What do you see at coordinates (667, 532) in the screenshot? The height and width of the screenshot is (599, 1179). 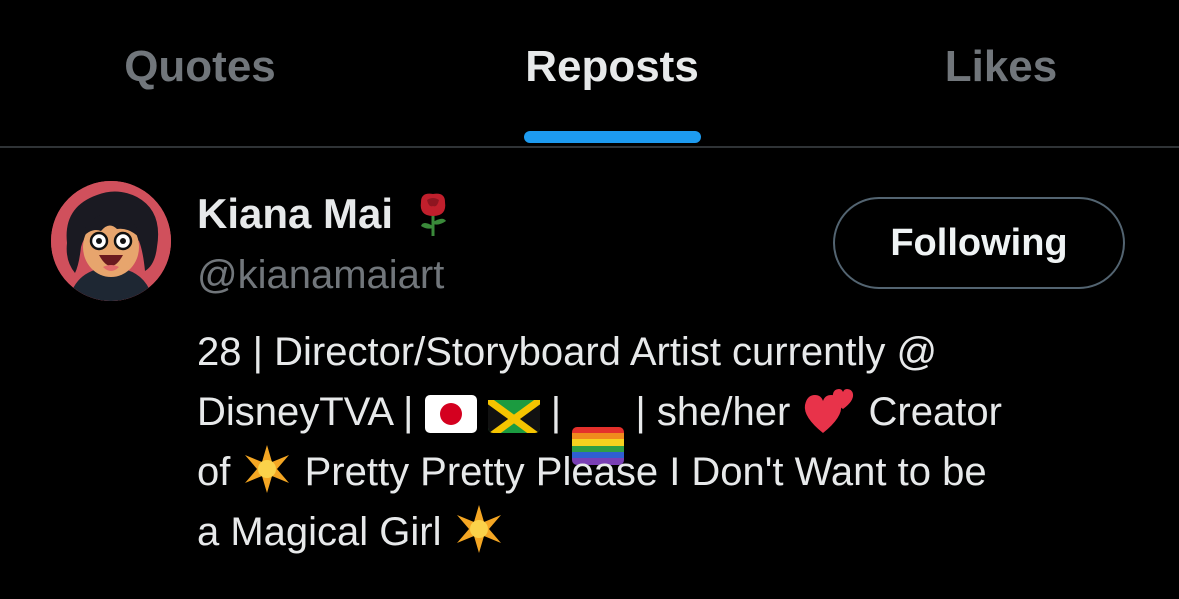 I see `bio-line-4: a Magical Girl` at bounding box center [667, 532].